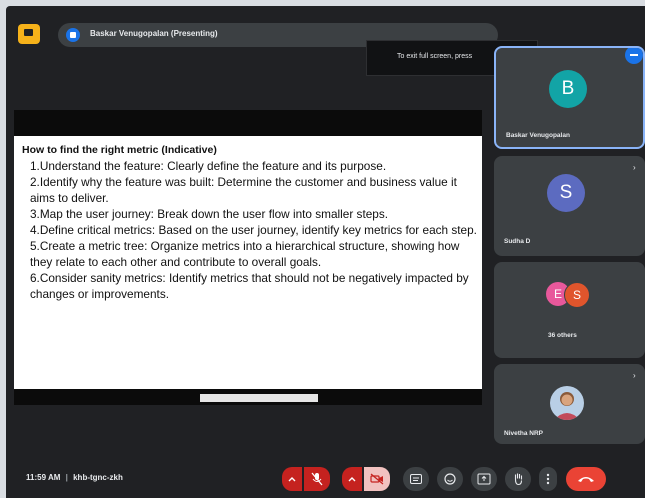  What do you see at coordinates (517, 241) in the screenshot?
I see `participant-name: Sudha D` at bounding box center [517, 241].